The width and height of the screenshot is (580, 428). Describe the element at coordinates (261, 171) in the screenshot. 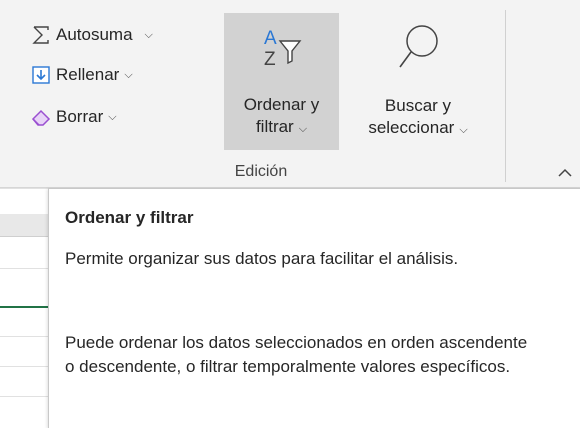

I see `editing-group-label: Edición` at that location.